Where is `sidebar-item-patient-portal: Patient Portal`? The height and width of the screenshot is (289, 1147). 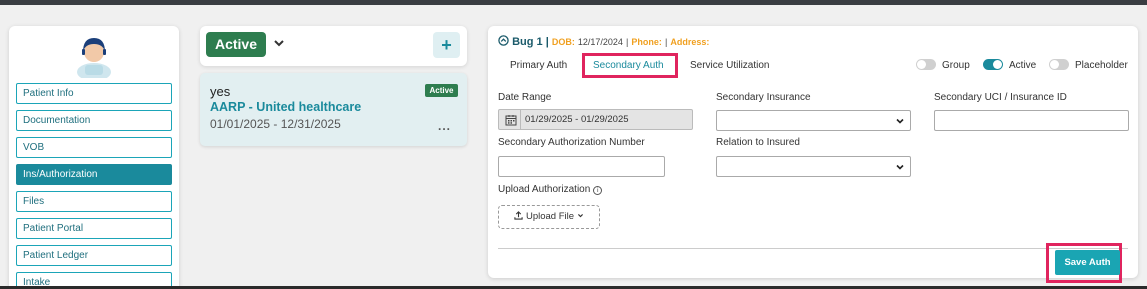
sidebar-item-patient-portal: Patient Portal is located at coordinates (94, 228).